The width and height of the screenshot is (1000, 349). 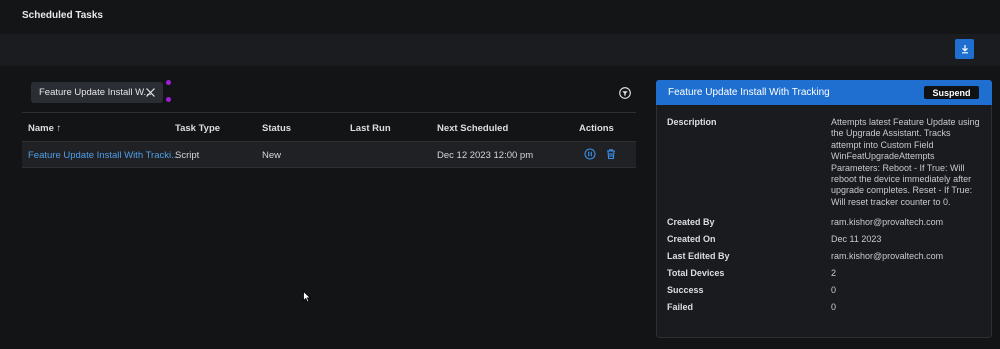 What do you see at coordinates (472, 128) in the screenshot?
I see `column-header-next-scheduled: Next Scheduled` at bounding box center [472, 128].